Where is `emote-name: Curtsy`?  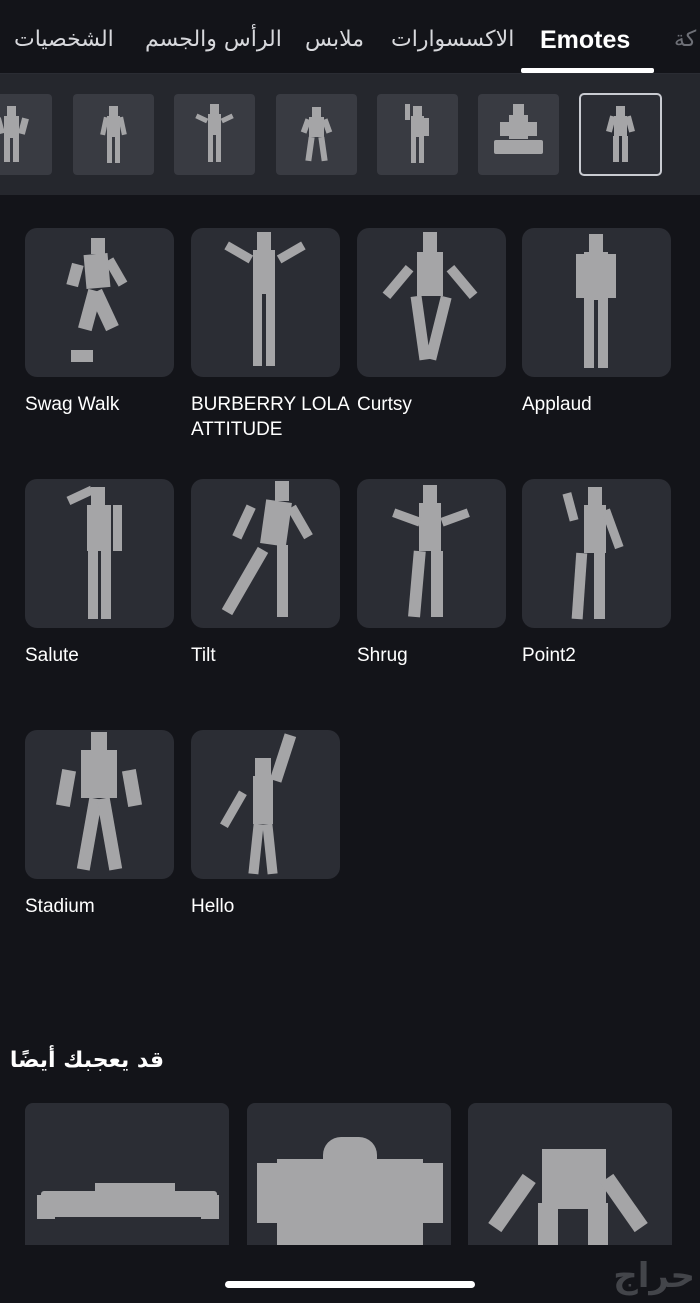 emote-name: Curtsy is located at coordinates (384, 404).